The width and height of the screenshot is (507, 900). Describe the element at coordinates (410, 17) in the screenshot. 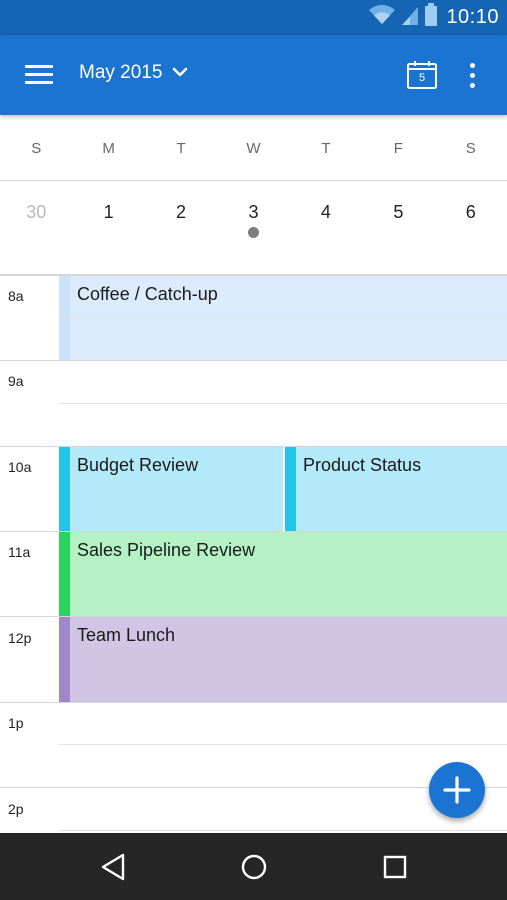

I see `signal-icon` at that location.